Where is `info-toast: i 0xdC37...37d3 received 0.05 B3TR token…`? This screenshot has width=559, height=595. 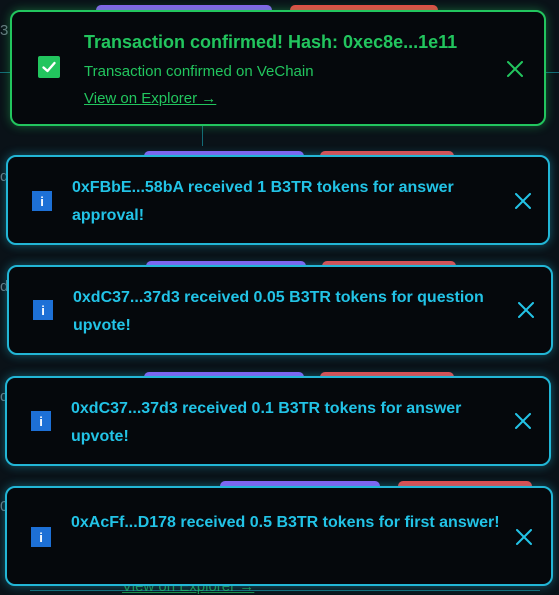
info-toast: i 0xdC37...37d3 received 0.05 B3TR token… is located at coordinates (280, 310).